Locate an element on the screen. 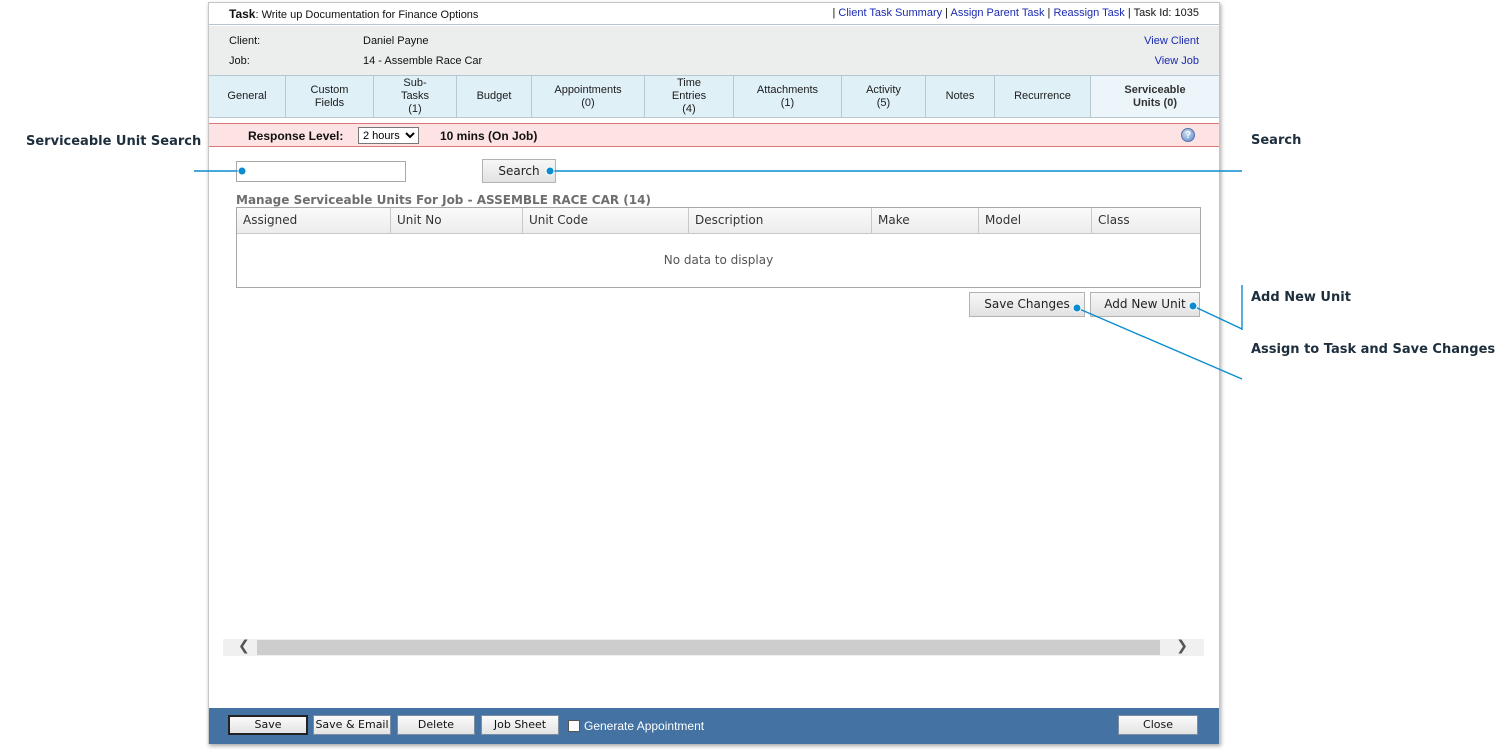 This screenshot has height=750, width=1497. tab-attachments: Attachments (1) is located at coordinates (788, 96).